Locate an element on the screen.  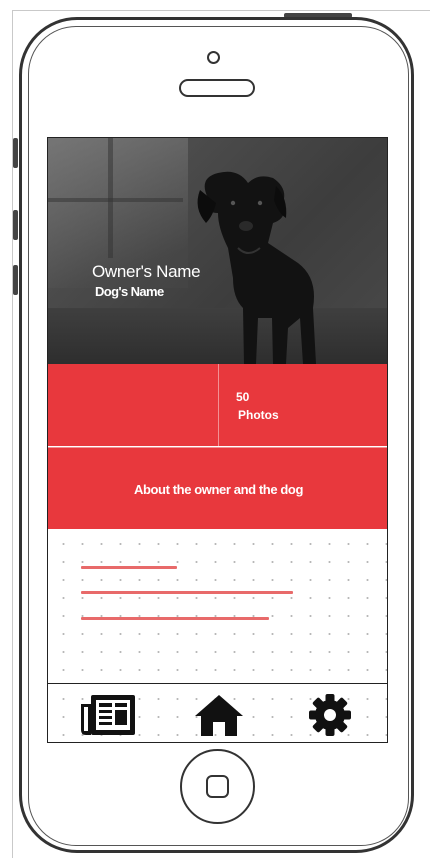
stats-divider is located at coordinates (218, 405).